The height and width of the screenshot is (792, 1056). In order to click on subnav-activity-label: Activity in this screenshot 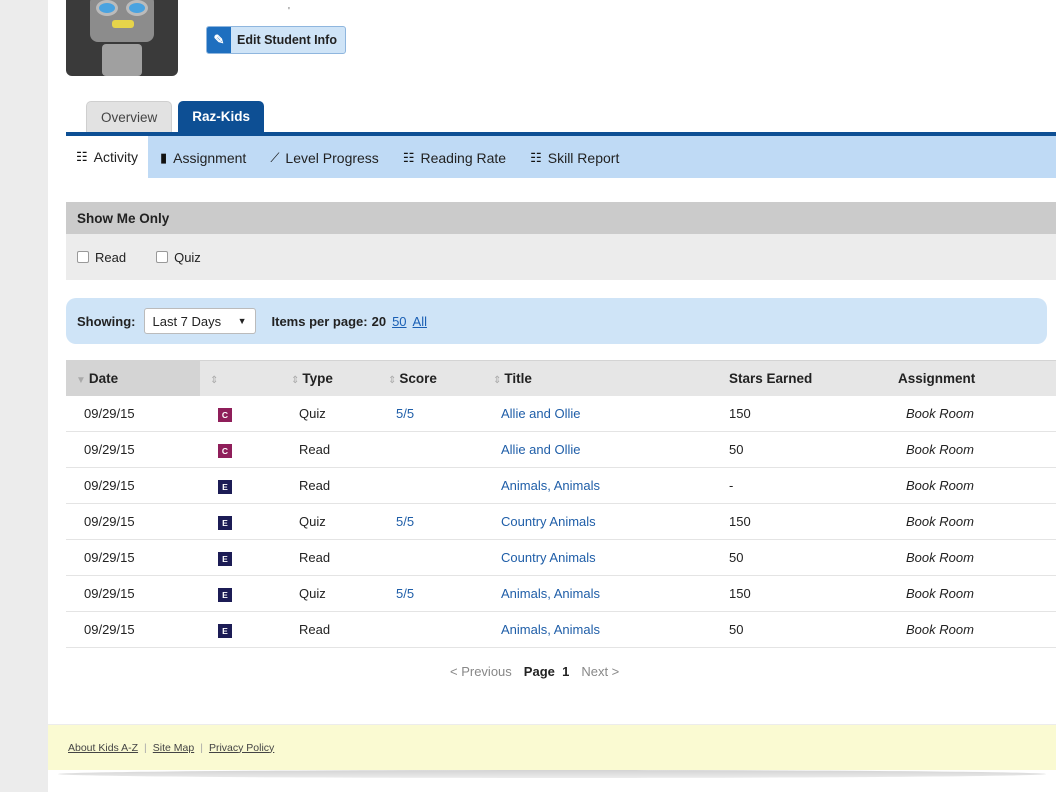, I will do `click(115, 157)`.